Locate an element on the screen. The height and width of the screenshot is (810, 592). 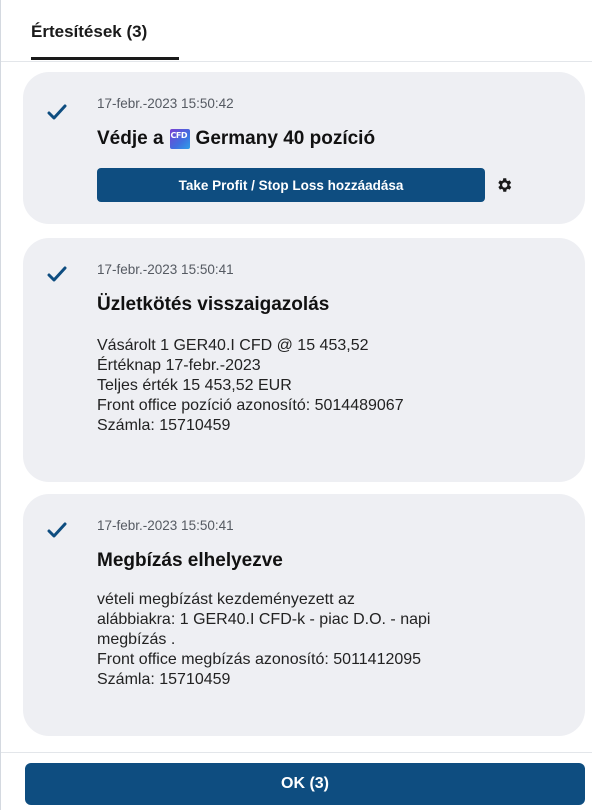
notification-title: Megbízás elhelyezve is located at coordinates (190, 560).